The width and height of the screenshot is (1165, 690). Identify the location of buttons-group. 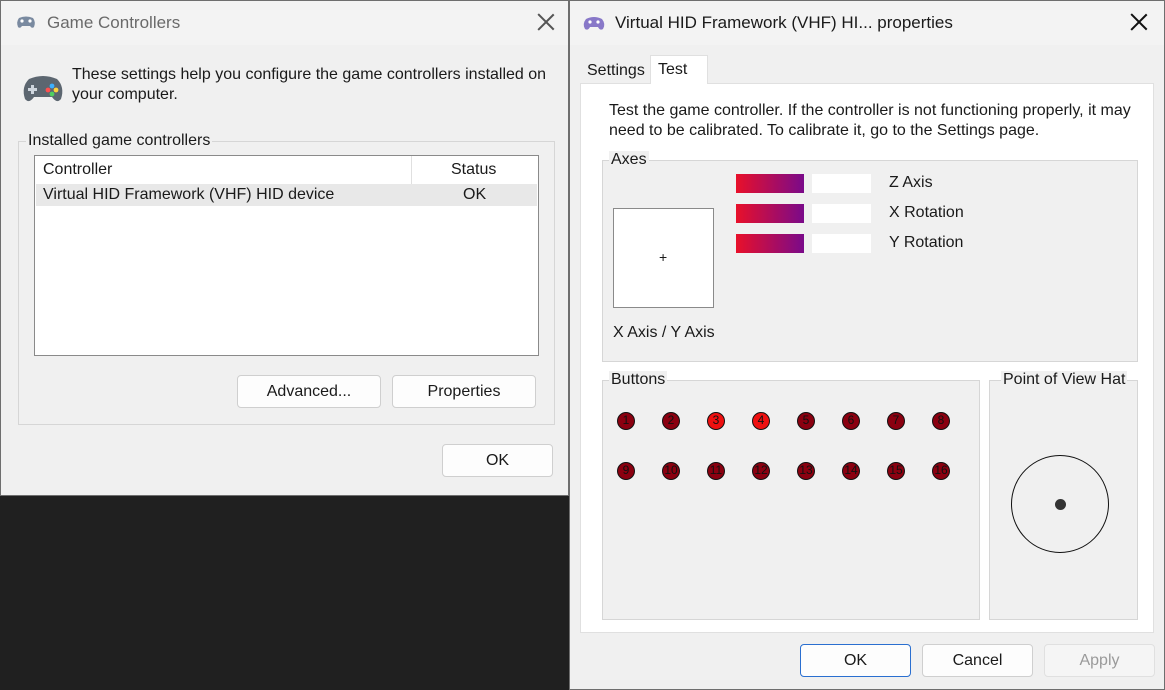
(791, 500).